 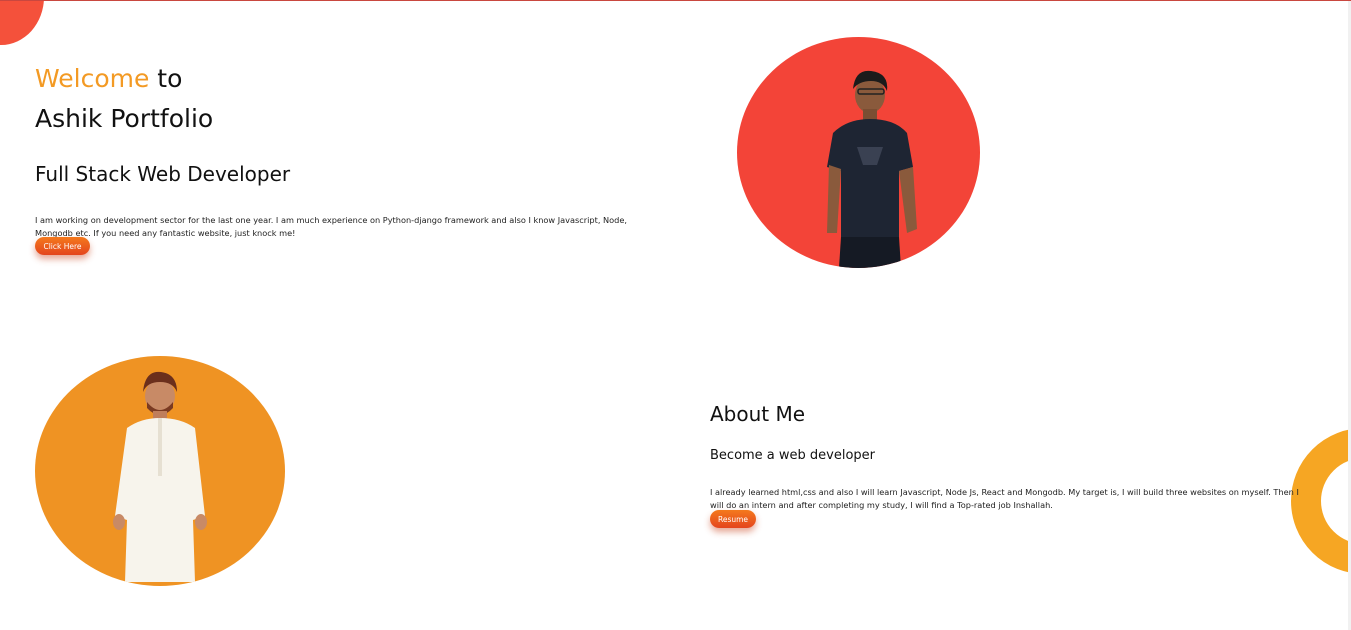 I want to click on portrait-dark-tshirt-icon, so click(x=872, y=169).